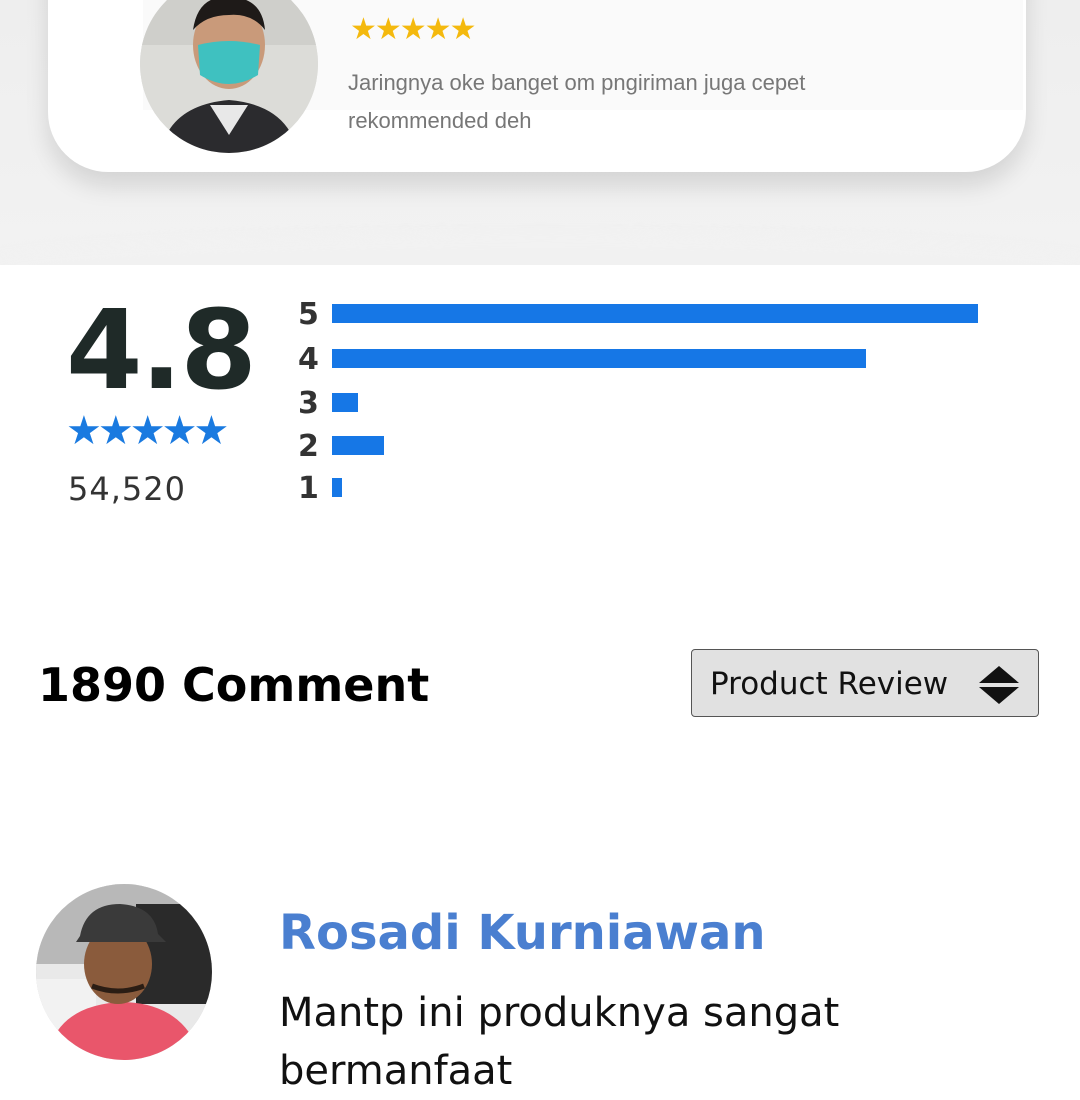  What do you see at coordinates (161, 350) in the screenshot?
I see `average-rating: 4.8` at bounding box center [161, 350].